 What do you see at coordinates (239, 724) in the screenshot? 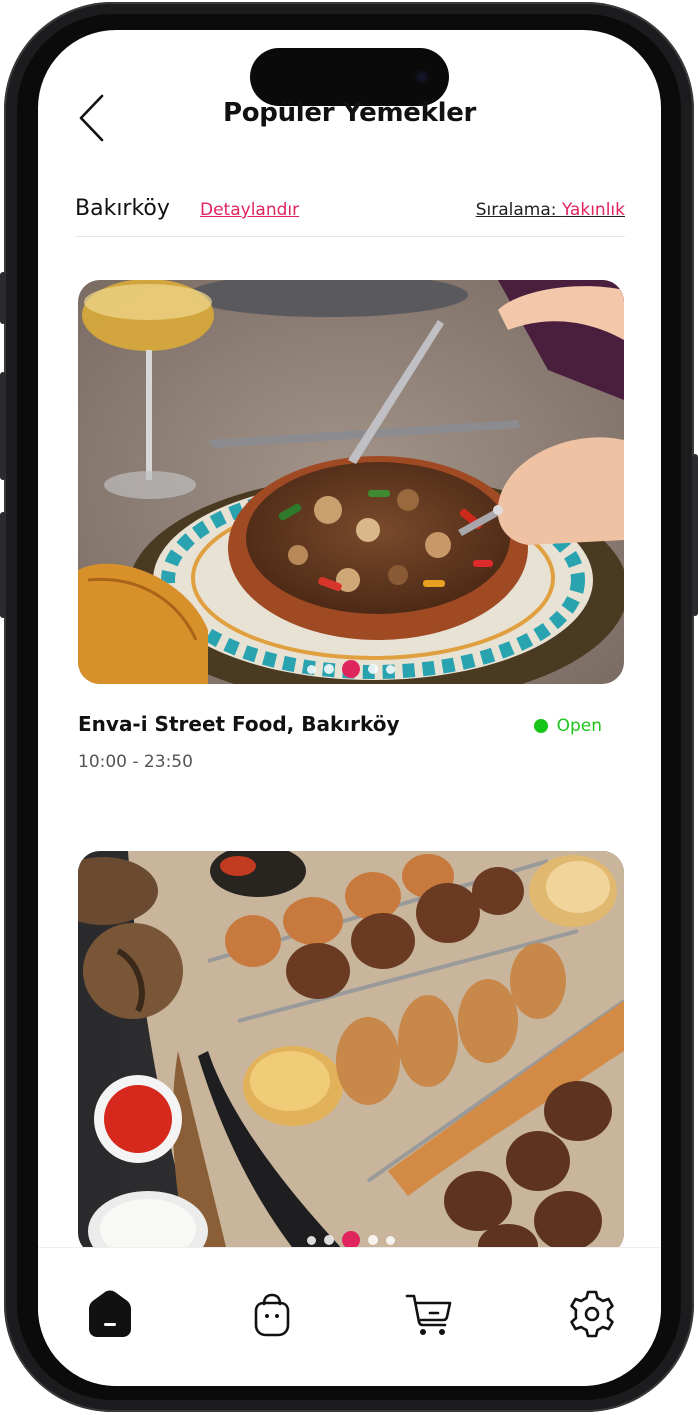
I see `restaurant-name: Enva-i Street Food, Bakırköy` at bounding box center [239, 724].